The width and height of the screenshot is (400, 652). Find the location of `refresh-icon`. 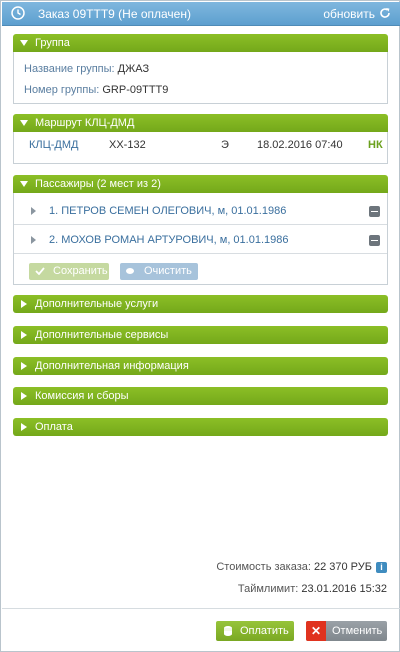

refresh-icon is located at coordinates (385, 13).